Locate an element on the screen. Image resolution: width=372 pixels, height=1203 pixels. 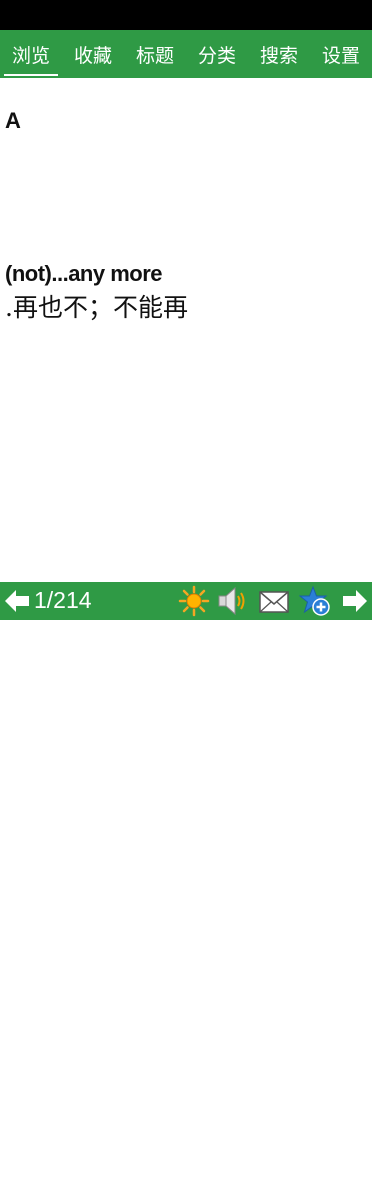
tab-settings: 设置 is located at coordinates (341, 54).